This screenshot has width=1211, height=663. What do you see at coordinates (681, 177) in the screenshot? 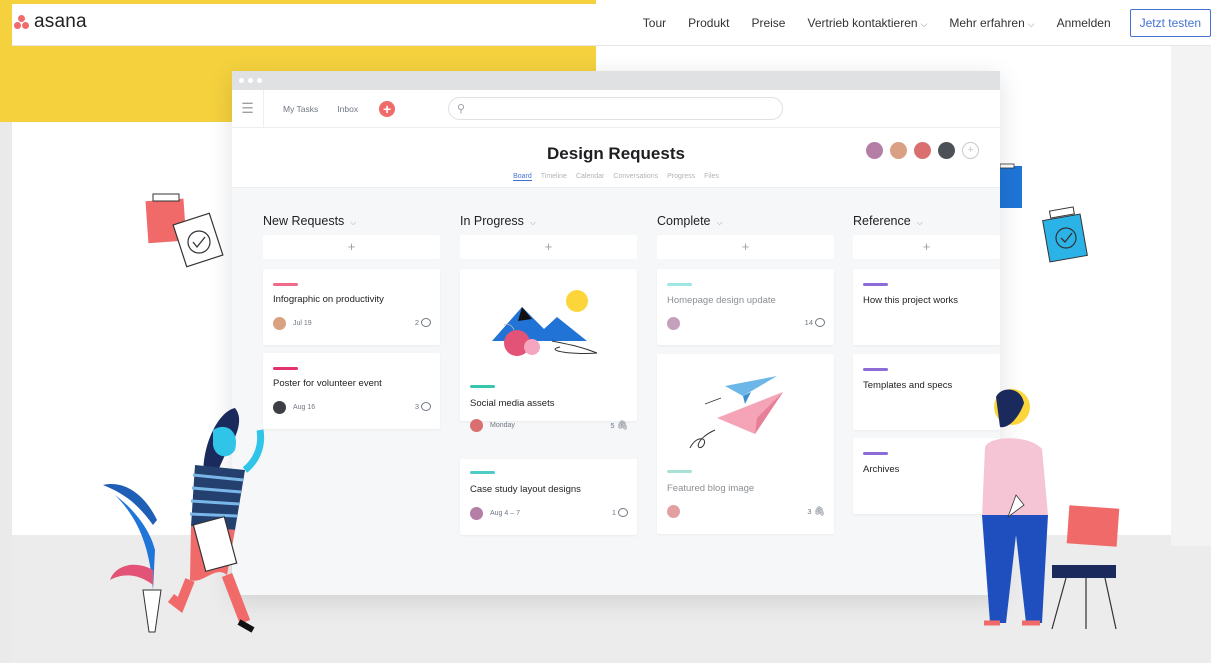
I see `tab-progress: Progress` at bounding box center [681, 177].